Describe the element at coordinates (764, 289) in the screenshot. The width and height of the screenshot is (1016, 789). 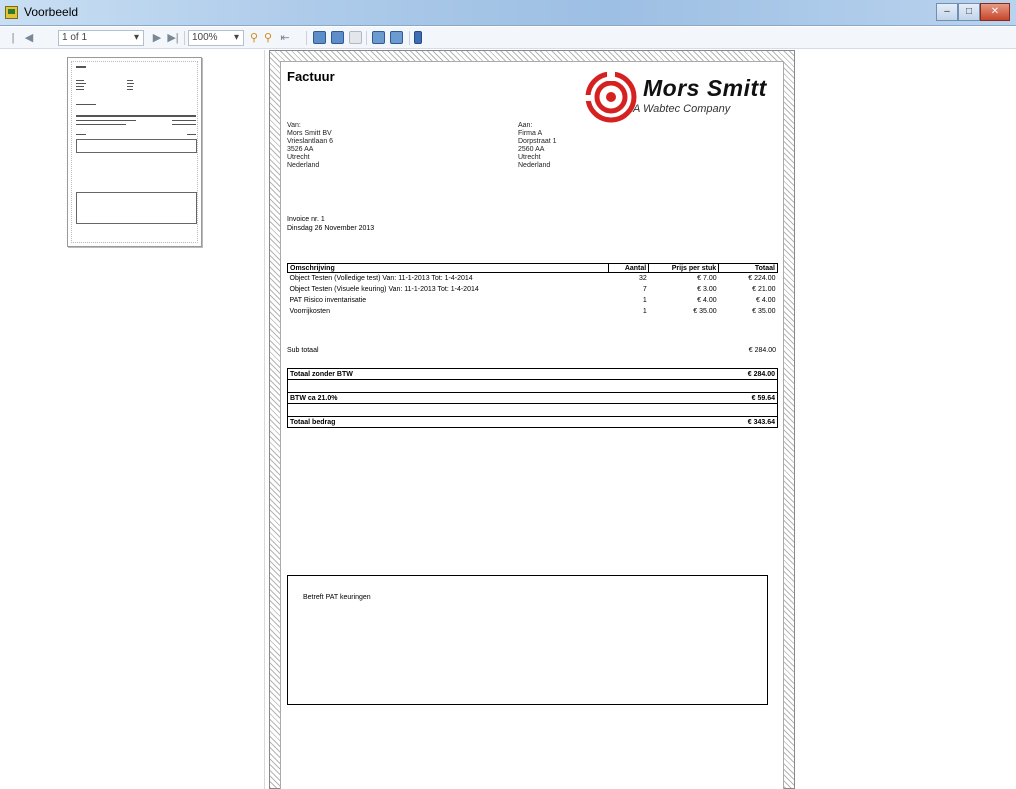
I see `line-total: € 21.00` at that location.